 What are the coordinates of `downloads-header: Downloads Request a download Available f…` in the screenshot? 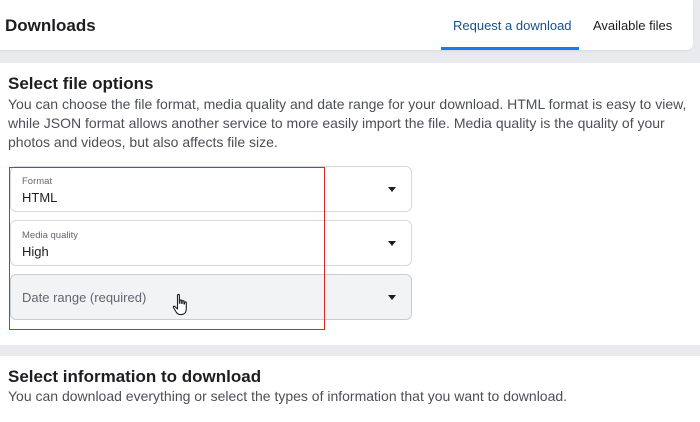 It's located at (346, 25).